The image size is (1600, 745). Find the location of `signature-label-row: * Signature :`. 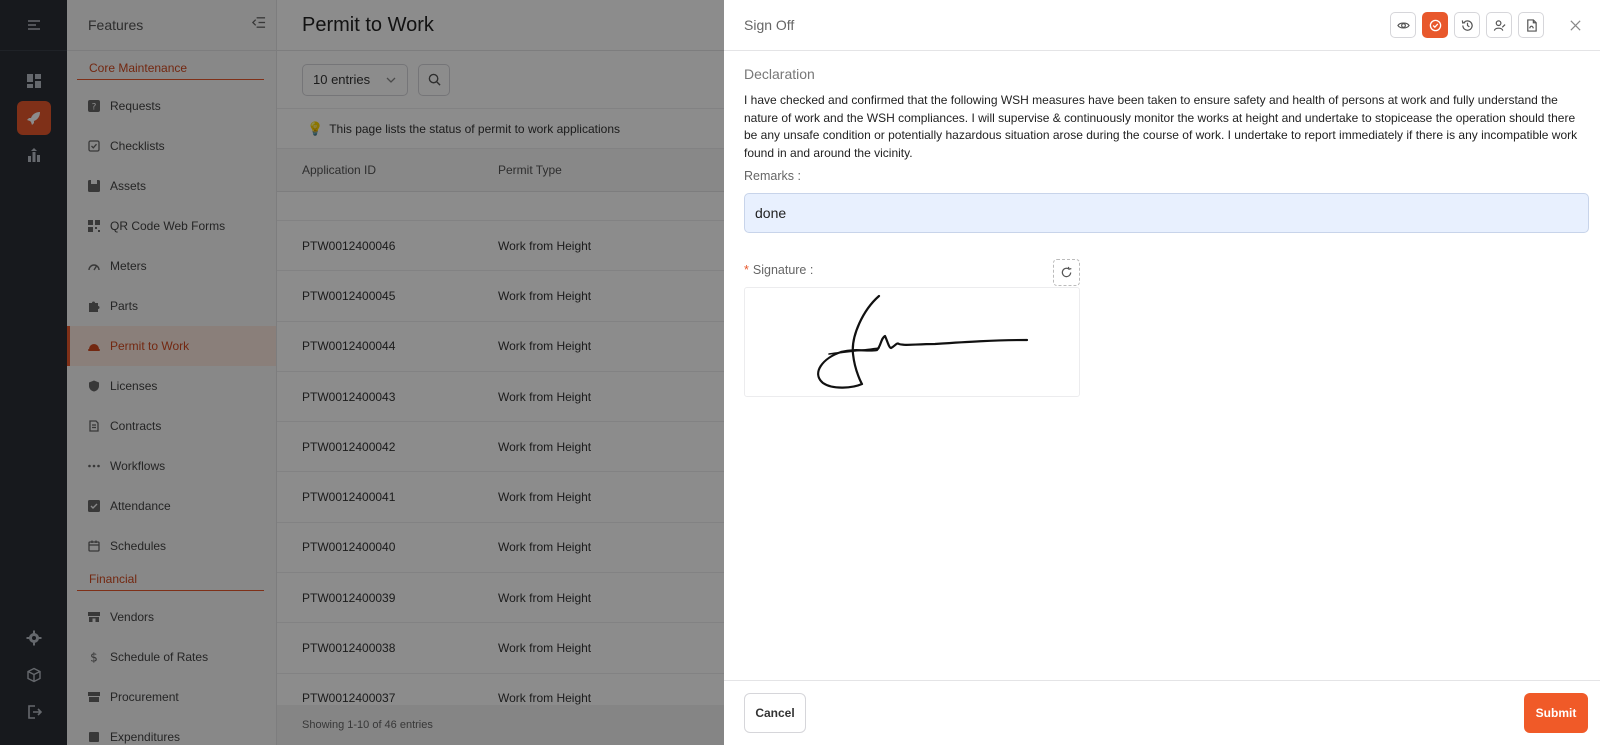

signature-label-row: * Signature : is located at coordinates (912, 272).